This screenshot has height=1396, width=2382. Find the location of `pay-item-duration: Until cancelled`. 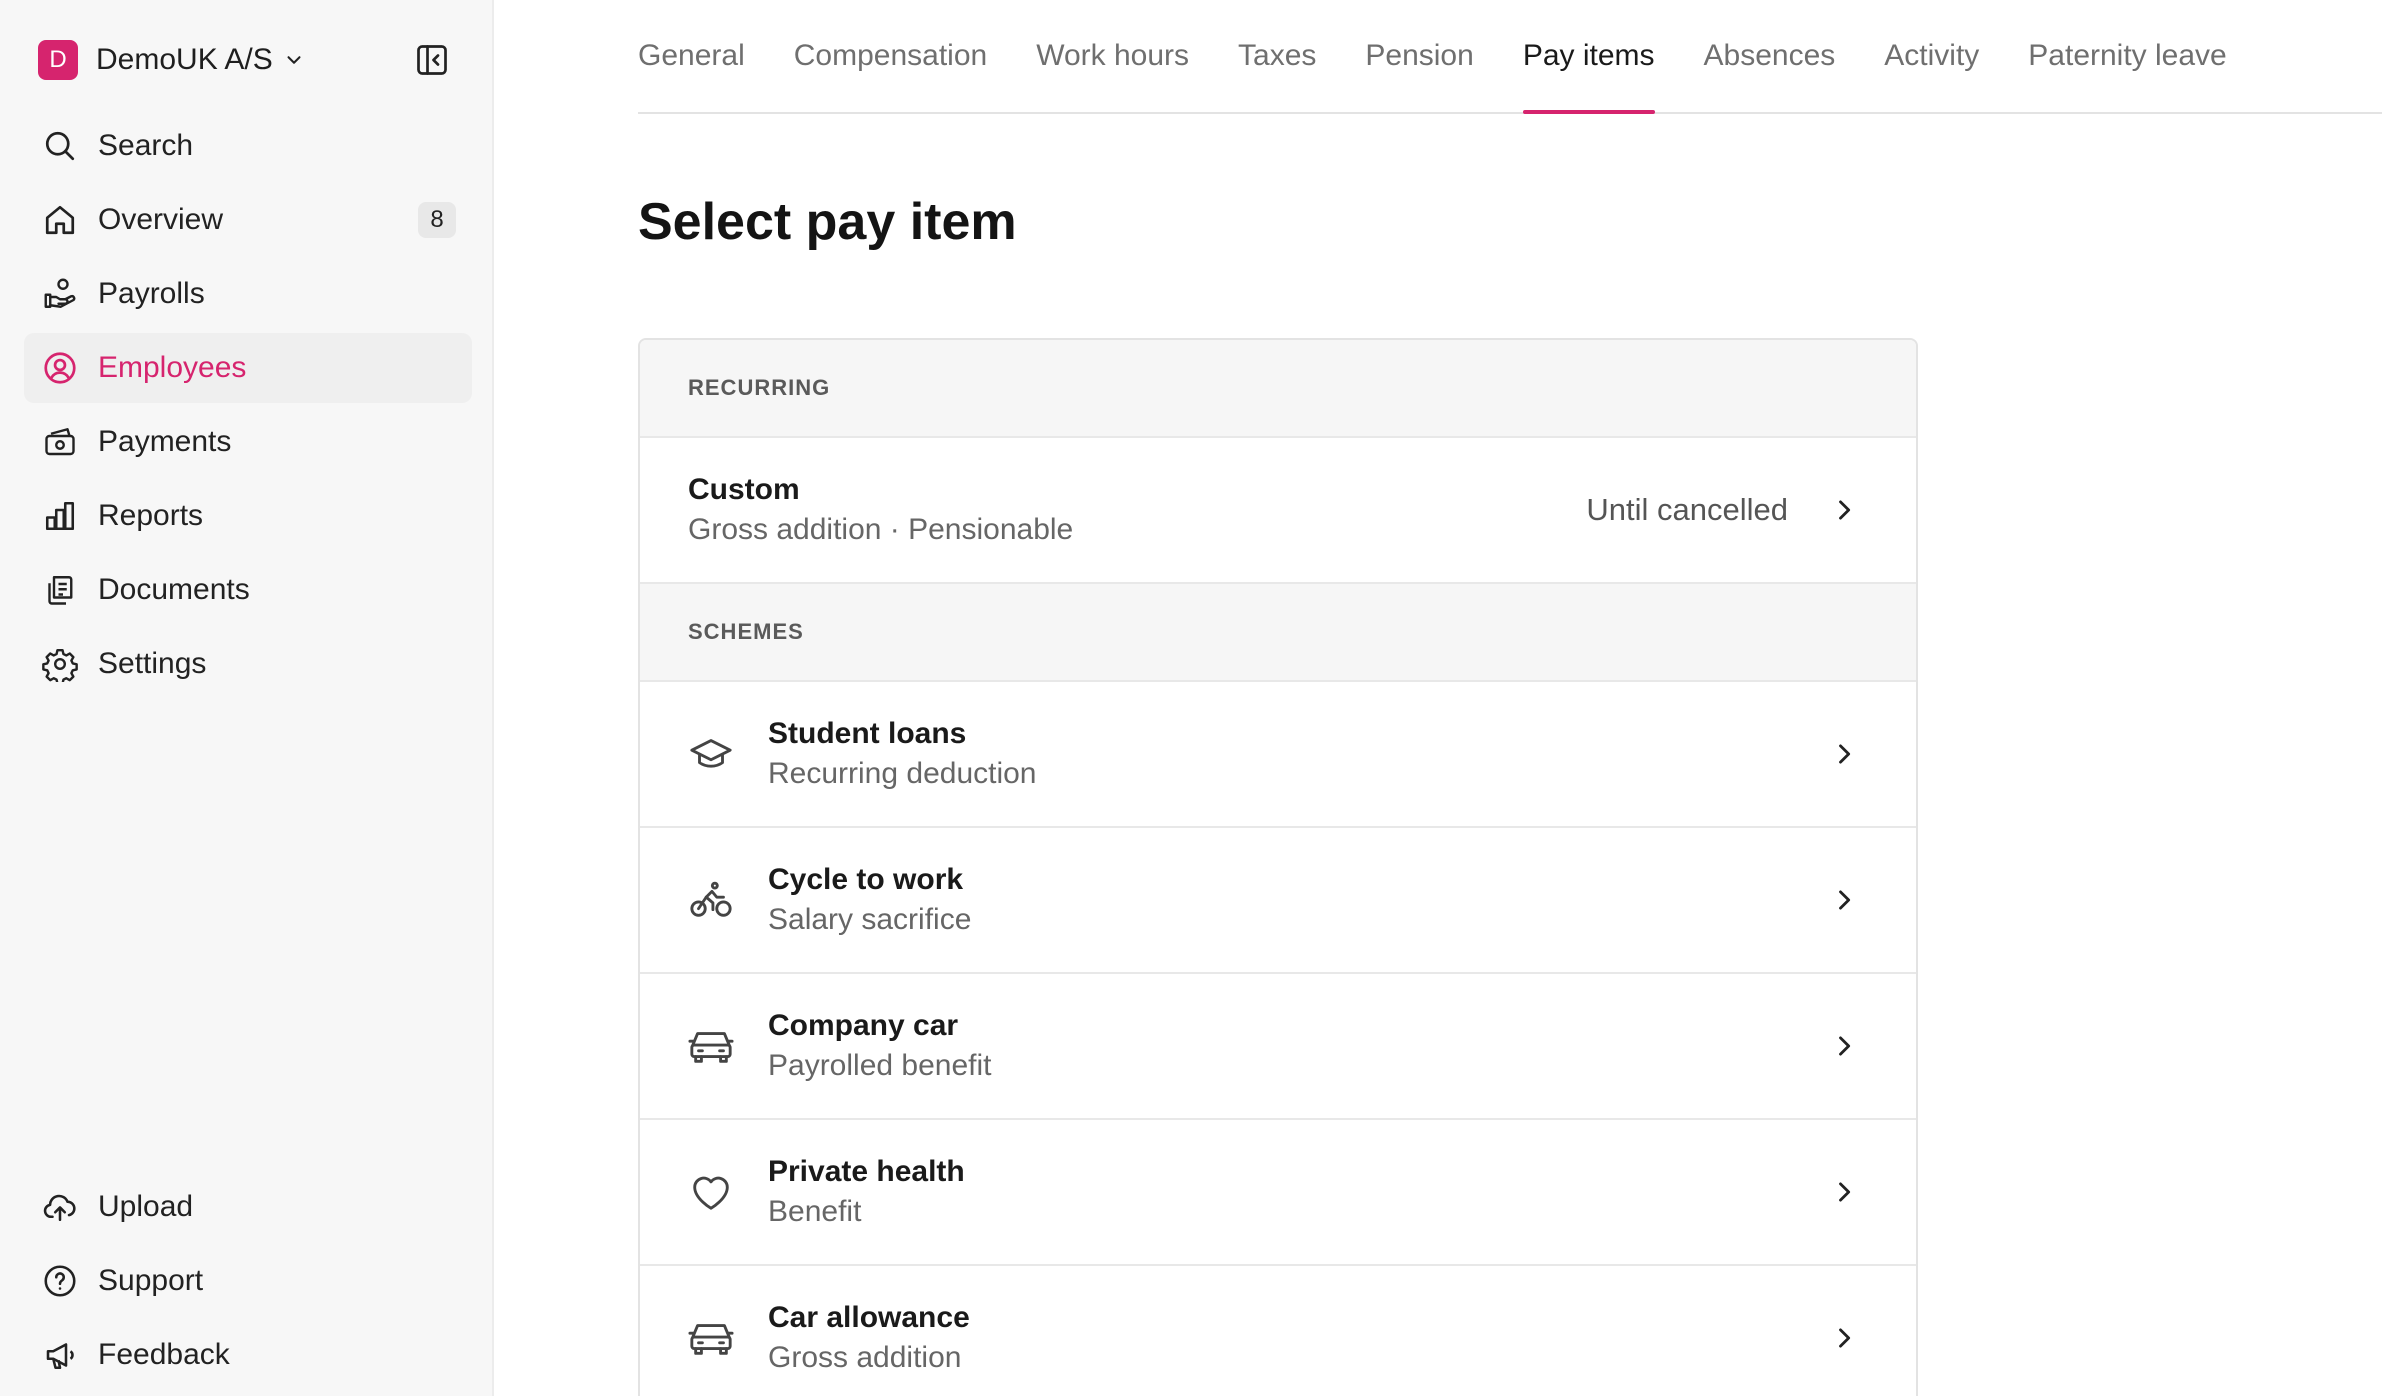

pay-item-duration: Until cancelled is located at coordinates (1687, 509).